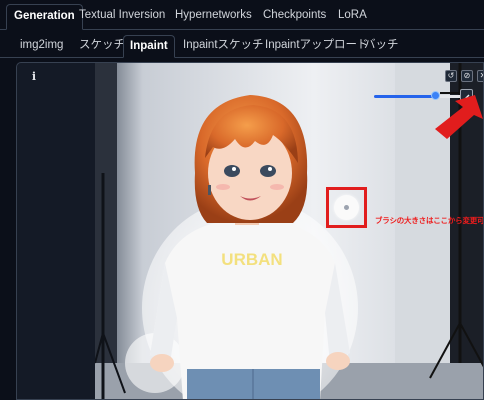 Image resolution: width=484 pixels, height=400 pixels. Describe the element at coordinates (480, 76) in the screenshot. I see `close-icon: ✕` at that location.